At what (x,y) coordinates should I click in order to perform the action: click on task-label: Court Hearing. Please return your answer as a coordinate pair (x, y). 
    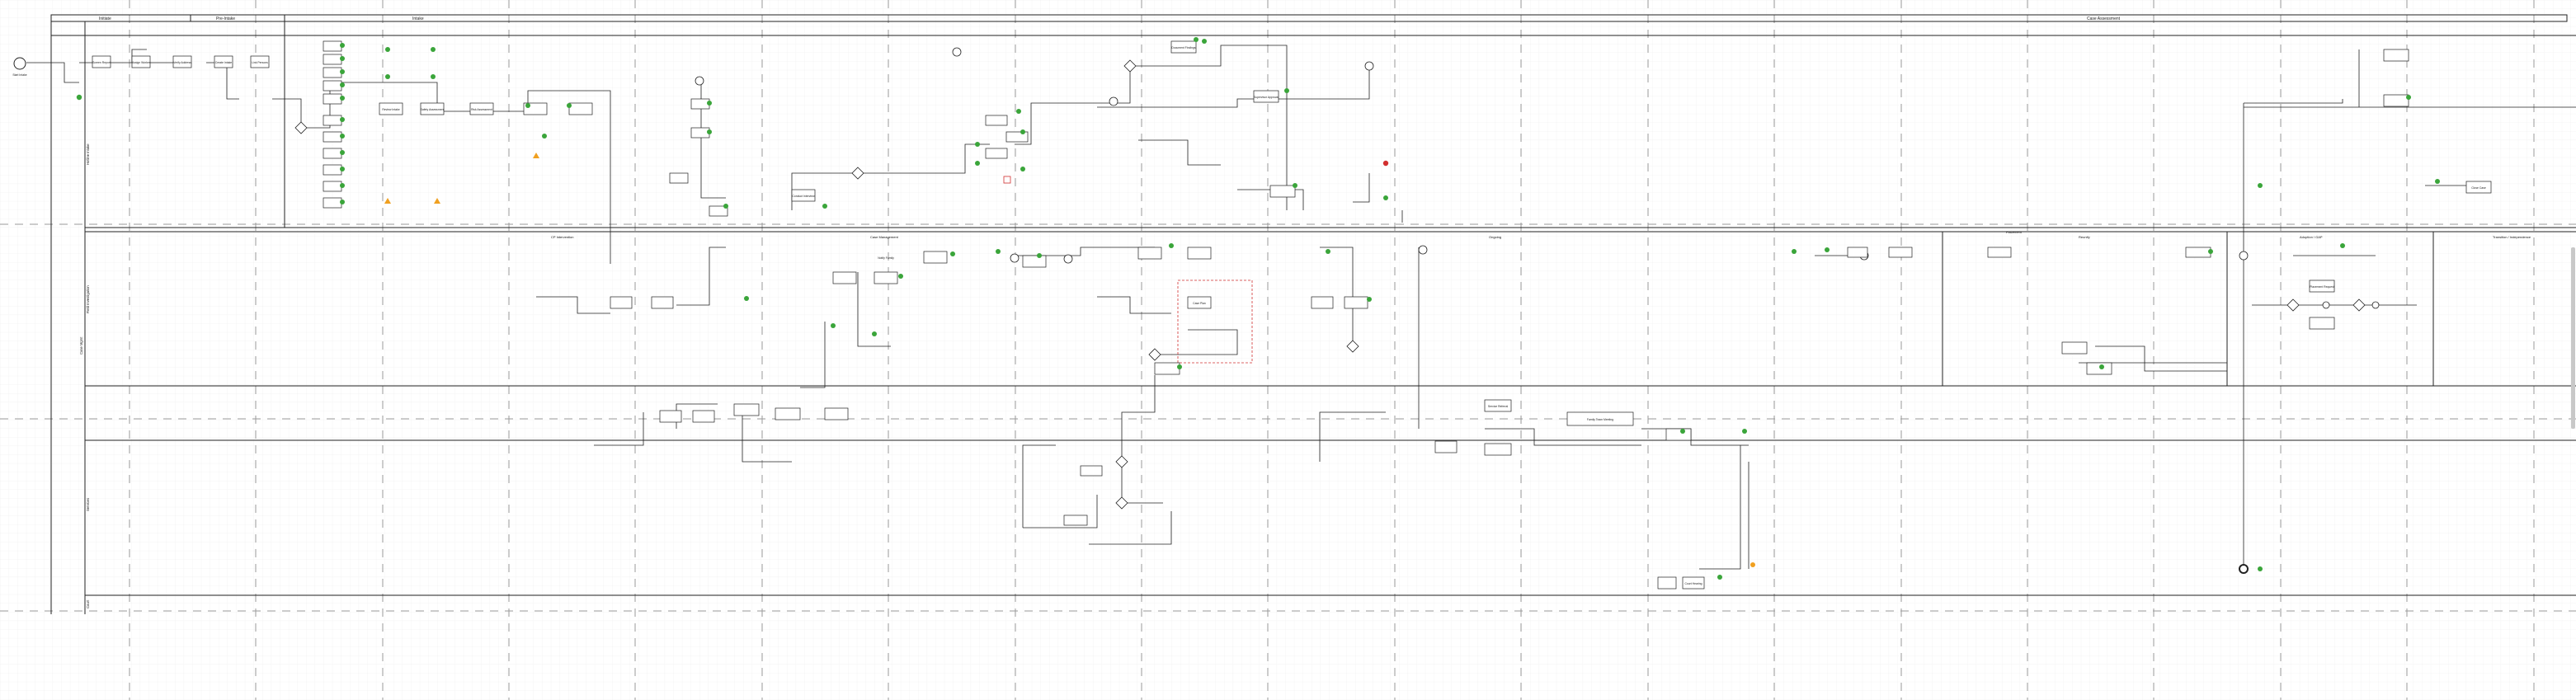
    Looking at the image, I should click on (1693, 583).